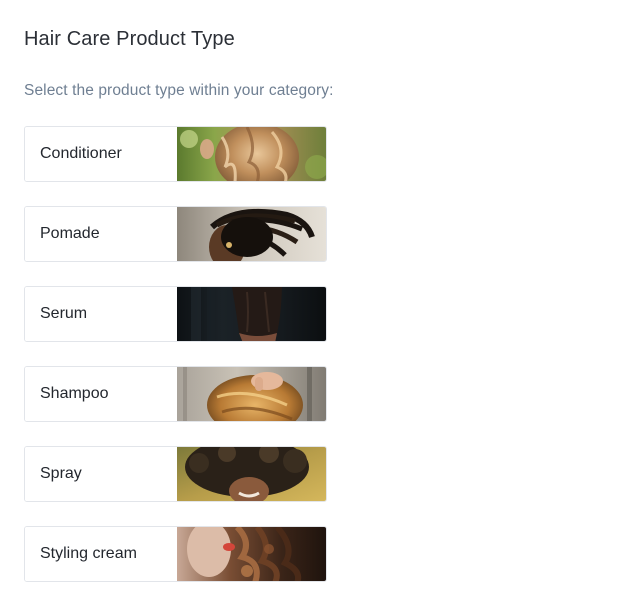 Image resolution: width=630 pixels, height=606 pixels. What do you see at coordinates (101, 154) in the screenshot?
I see `option-label: Conditioner` at bounding box center [101, 154].